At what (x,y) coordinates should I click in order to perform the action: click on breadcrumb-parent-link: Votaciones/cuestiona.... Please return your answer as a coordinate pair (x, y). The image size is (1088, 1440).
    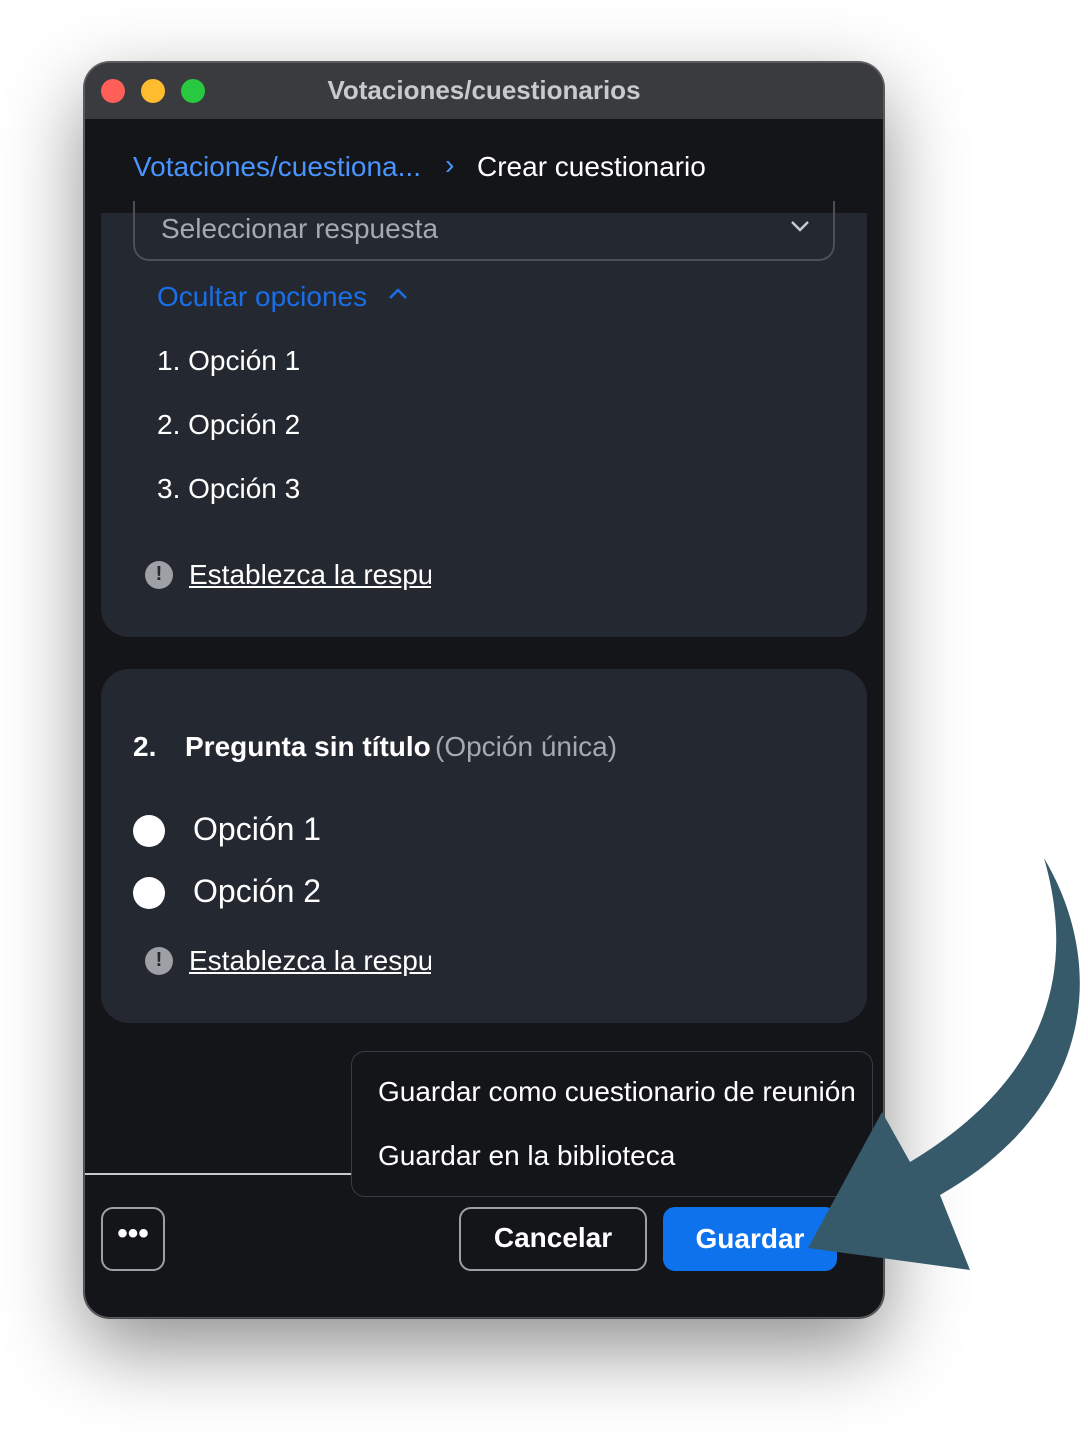
    Looking at the image, I should click on (277, 167).